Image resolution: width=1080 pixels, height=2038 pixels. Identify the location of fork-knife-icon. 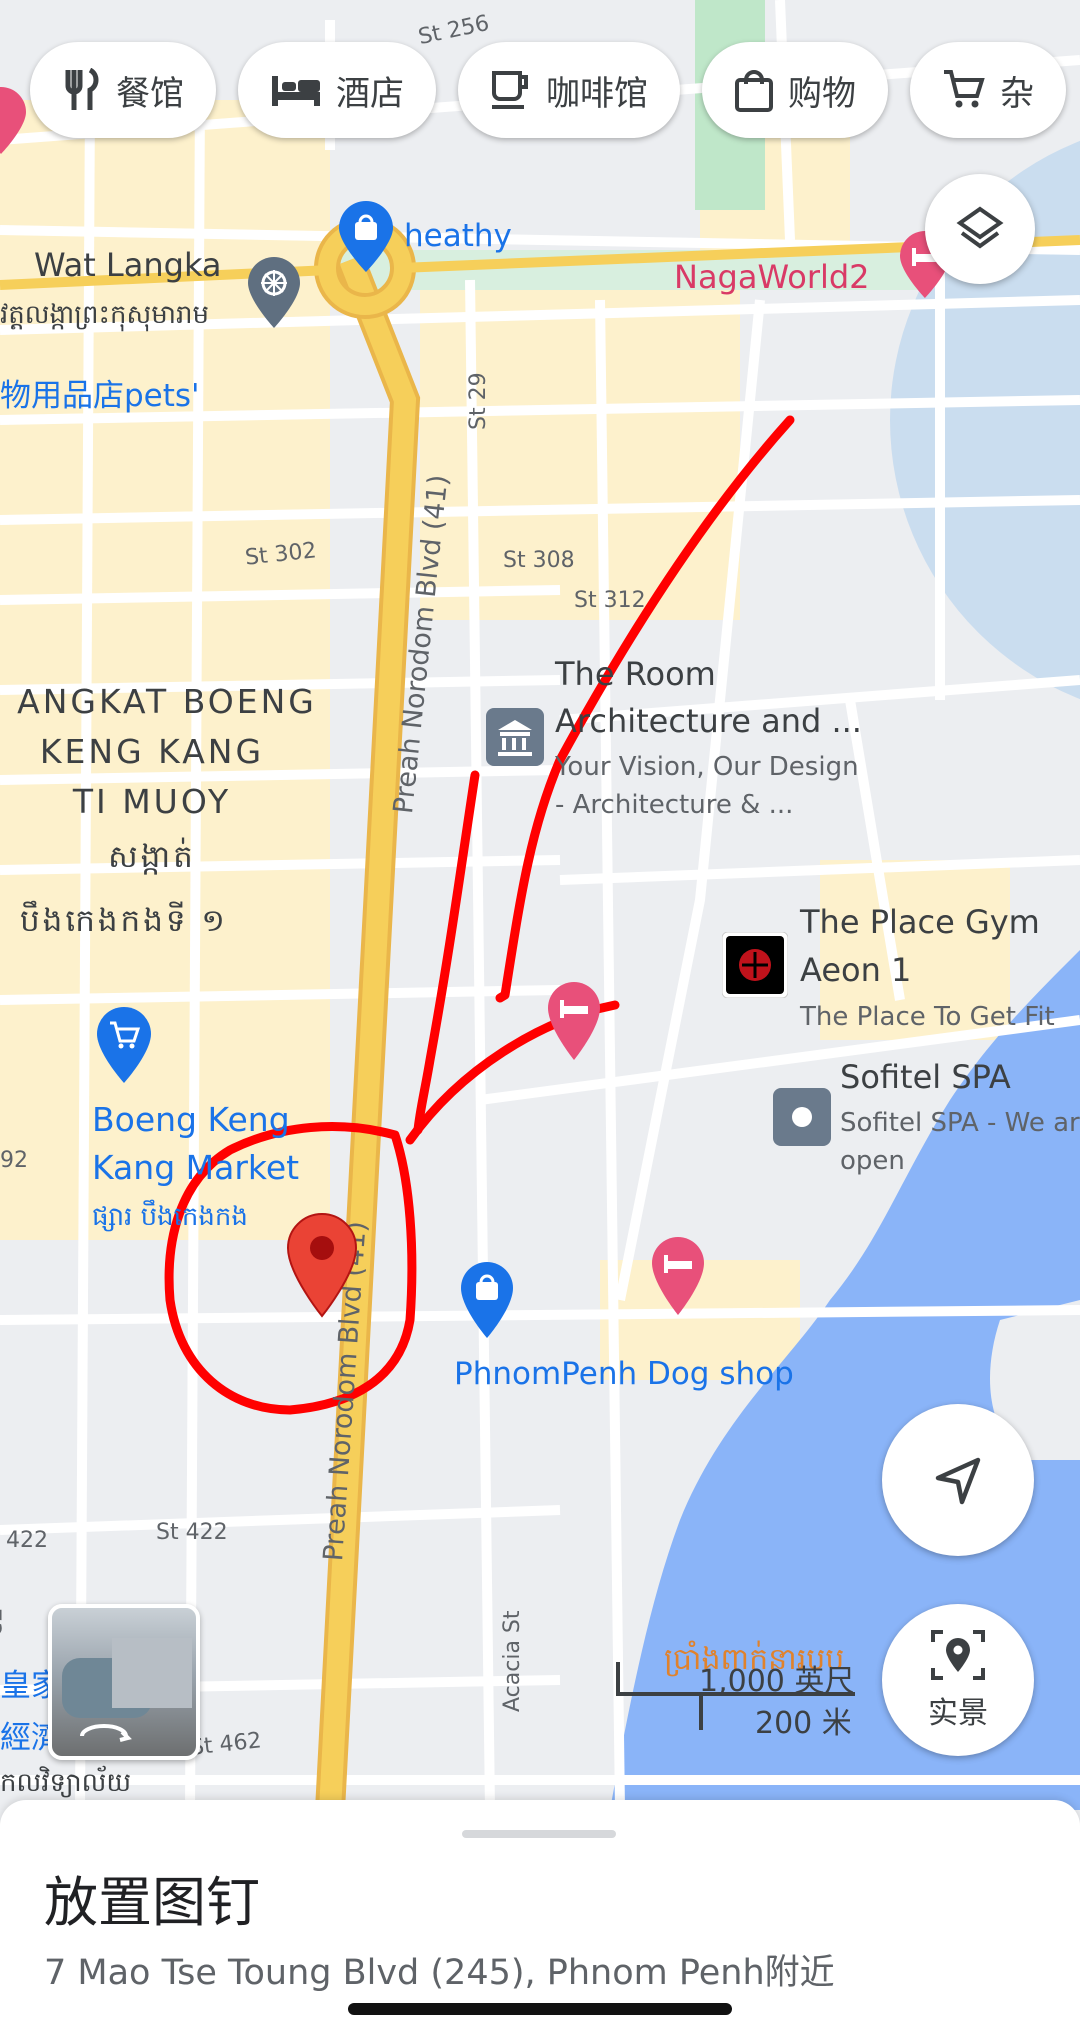
(82, 89).